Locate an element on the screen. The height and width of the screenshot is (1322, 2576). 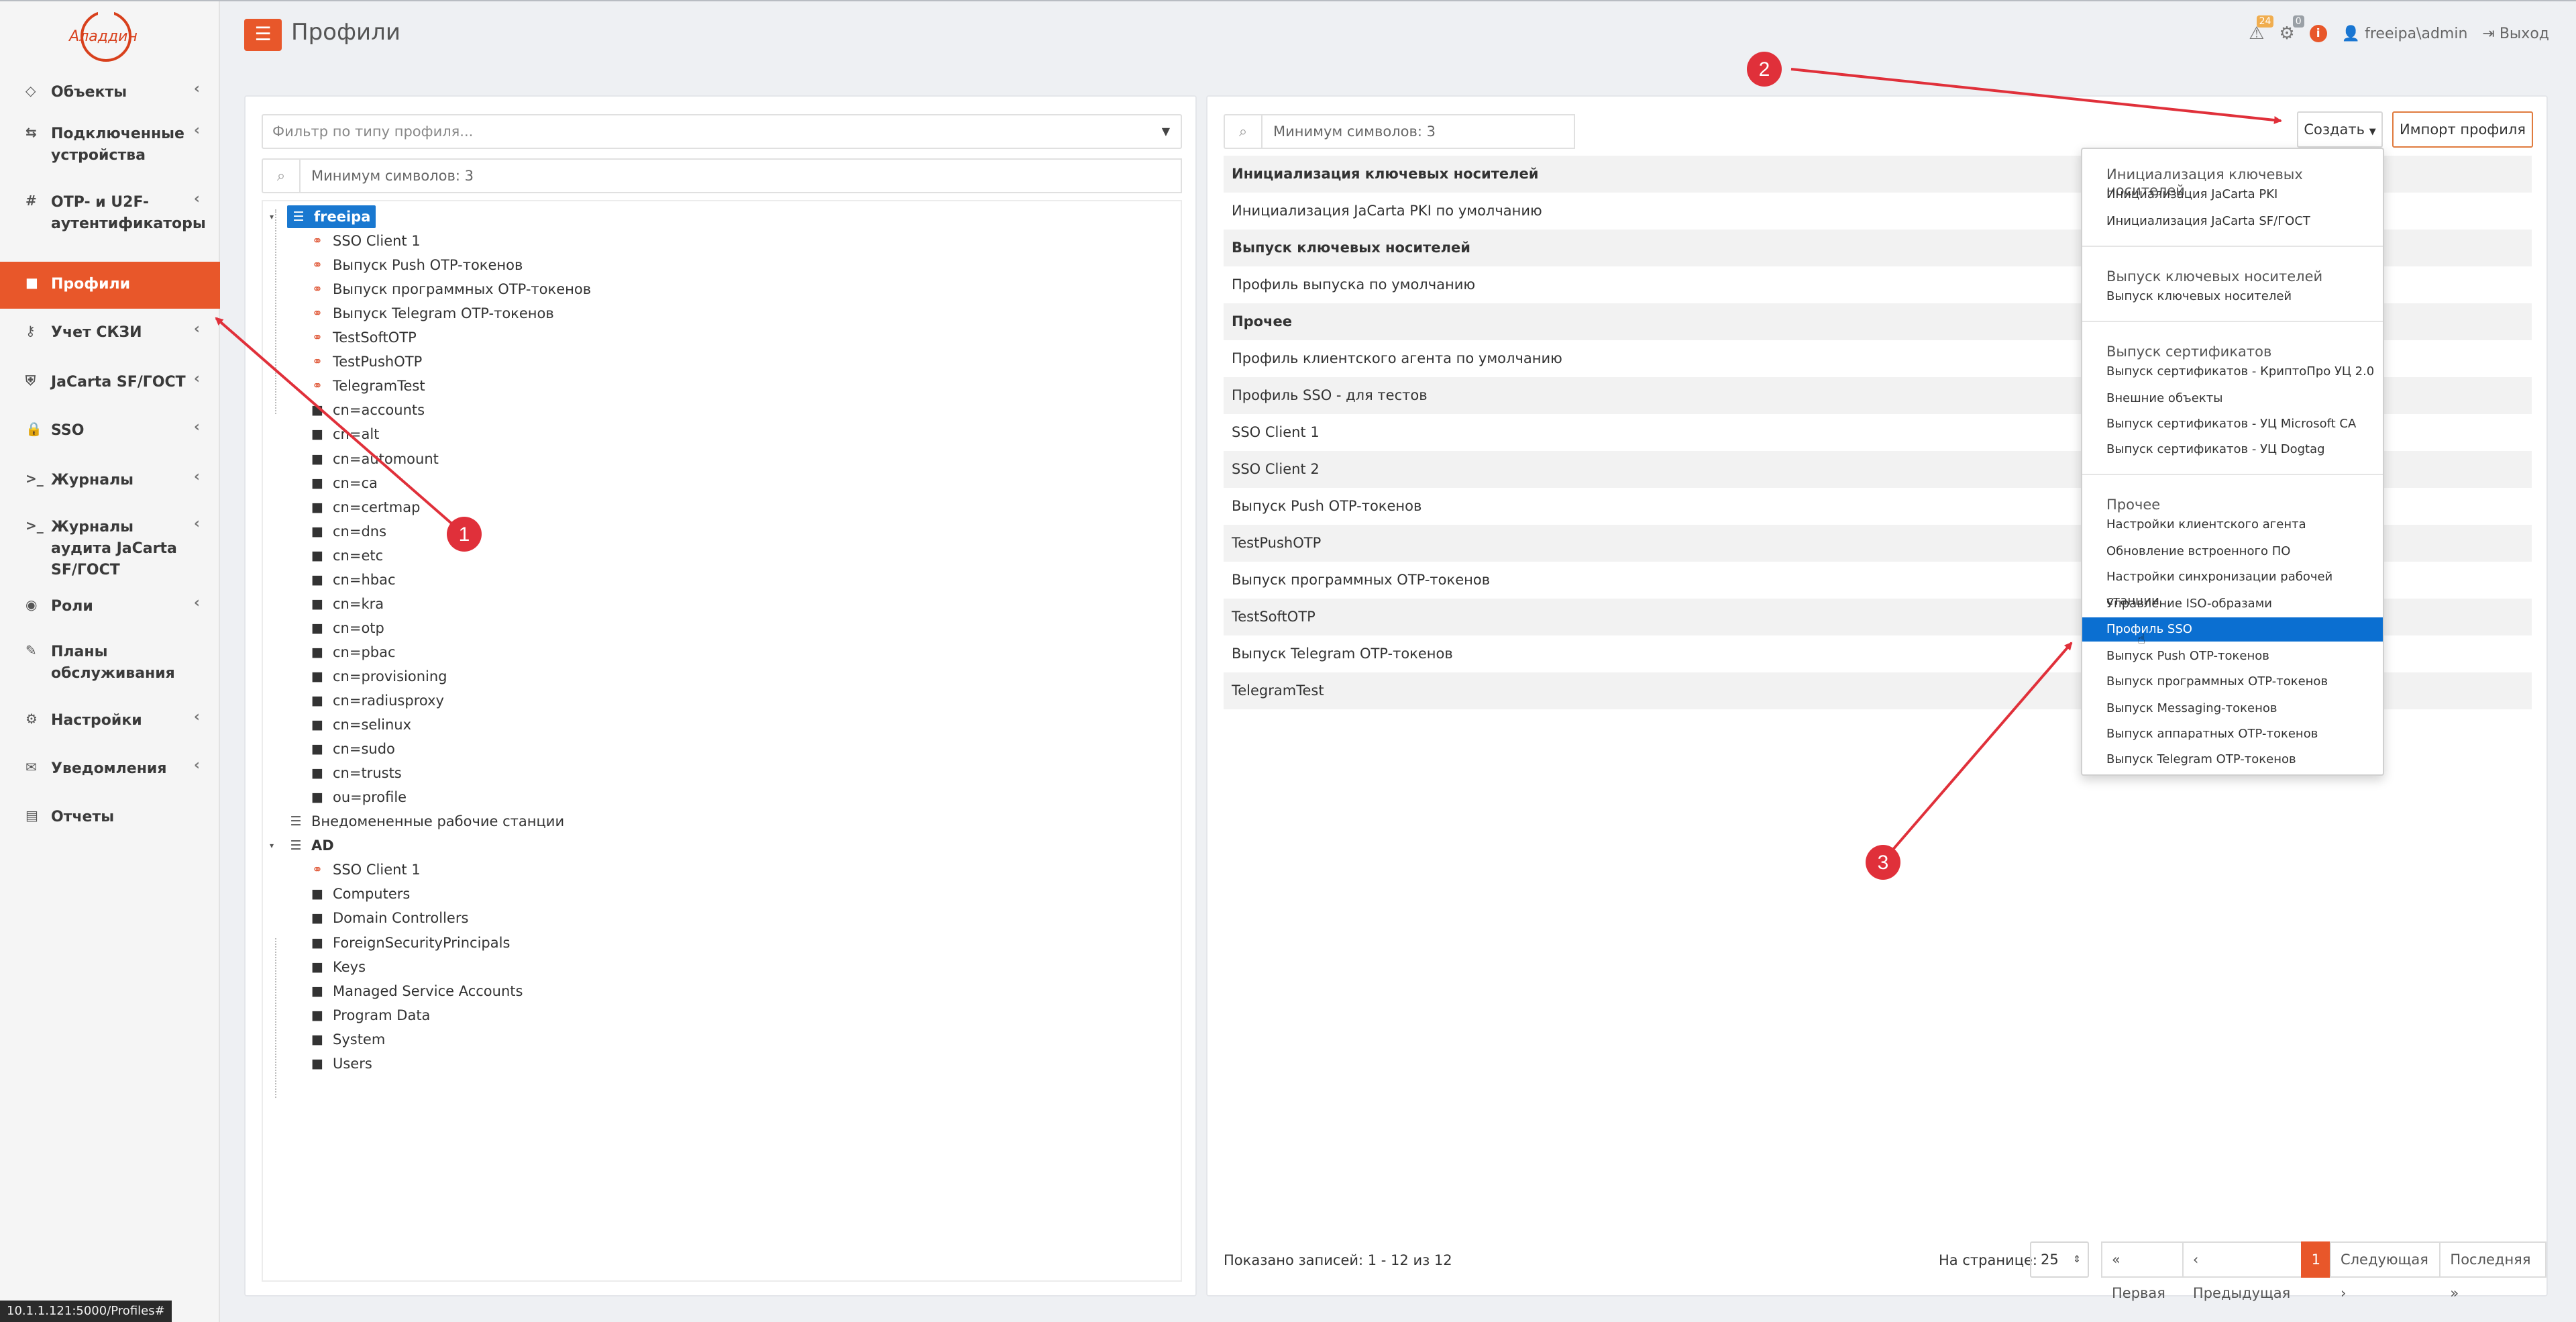
tree-node-label: Managed Service Accounts is located at coordinates (428, 991).